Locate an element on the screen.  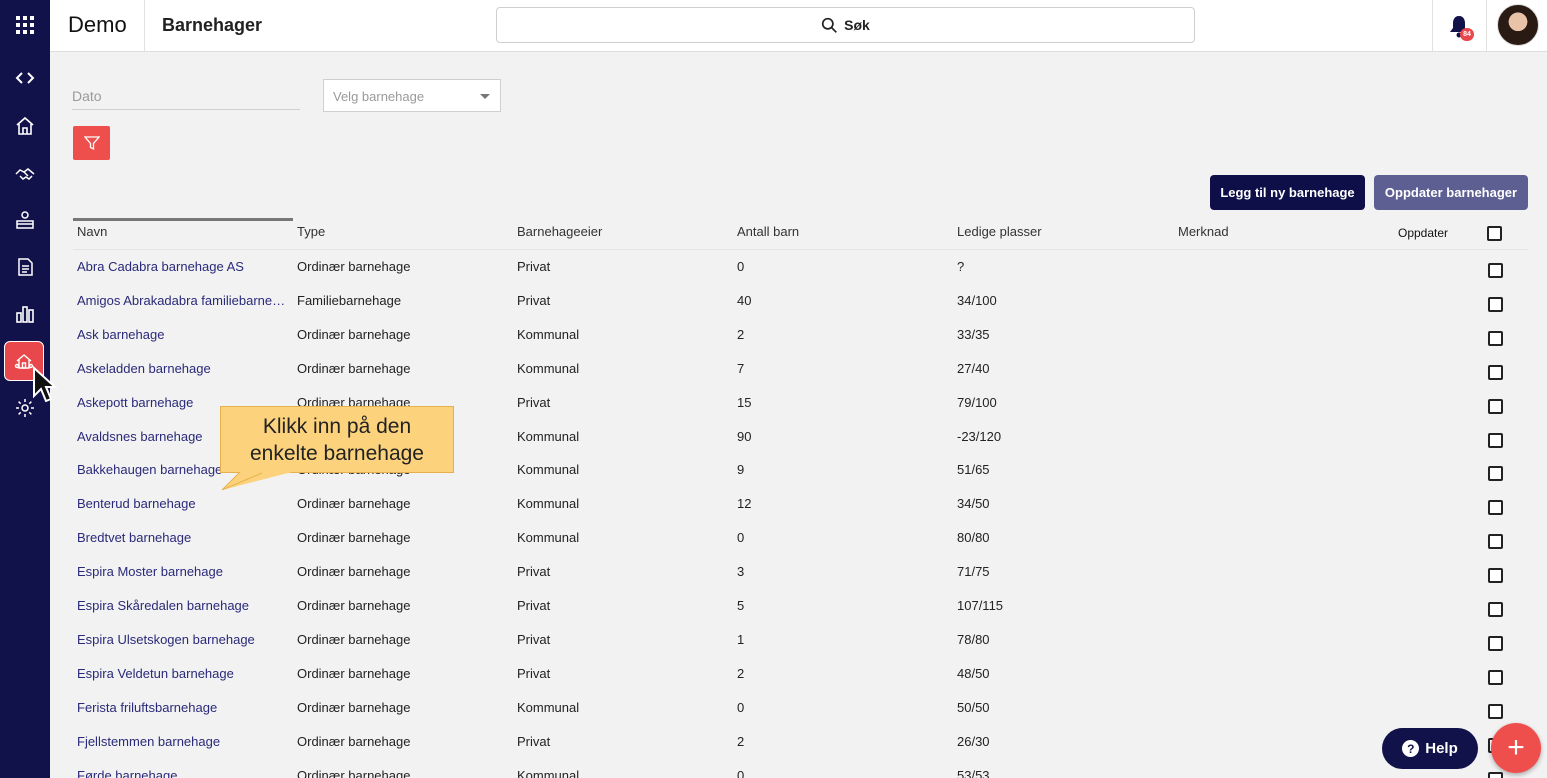
filter-icon is located at coordinates (91, 143).